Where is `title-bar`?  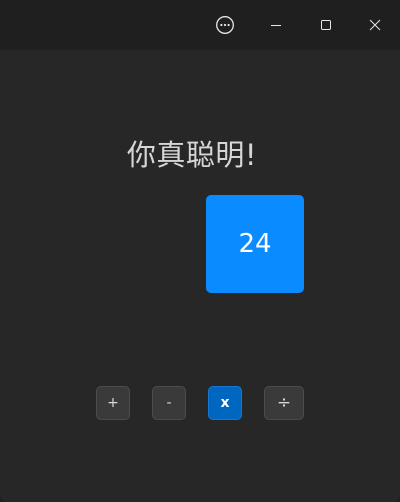 title-bar is located at coordinates (200, 25).